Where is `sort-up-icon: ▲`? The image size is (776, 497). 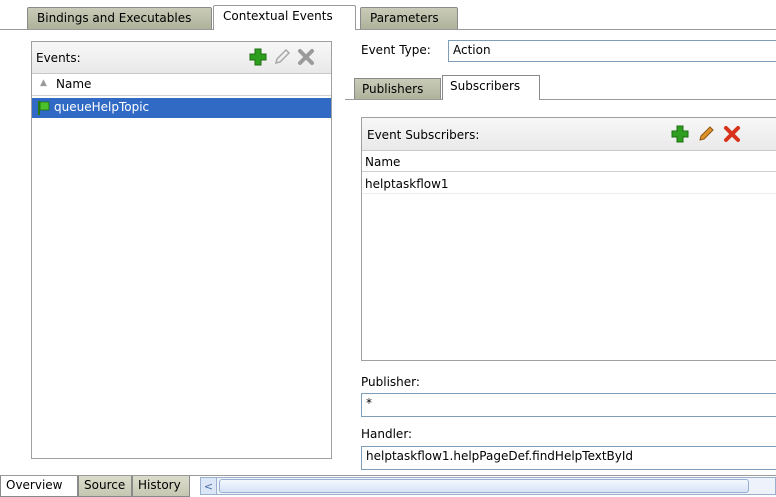 sort-up-icon: ▲ is located at coordinates (43, 83).